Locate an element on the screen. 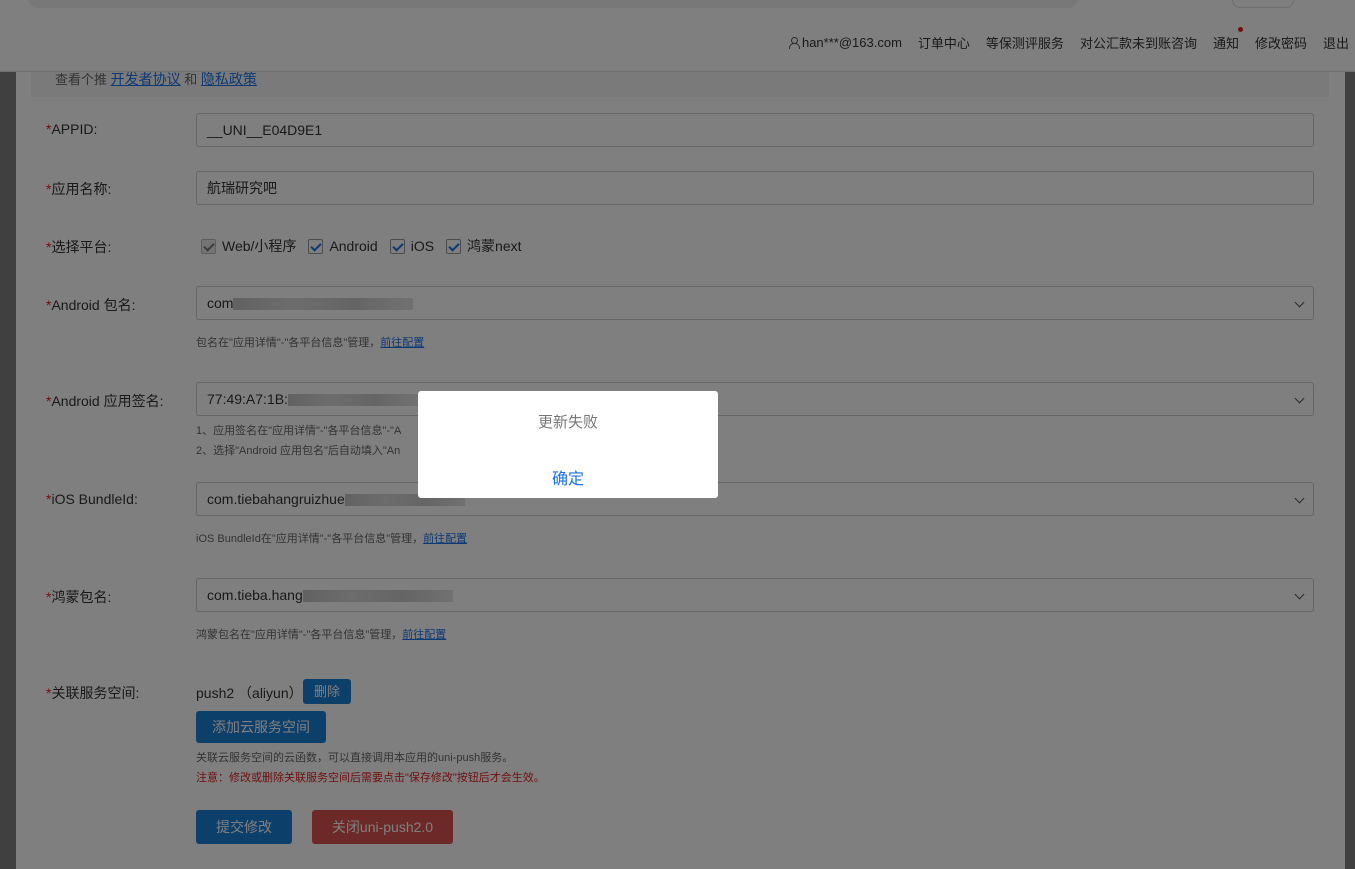 This screenshot has height=869, width=1355. alert-dialog: 更新失败 确定 is located at coordinates (568, 444).